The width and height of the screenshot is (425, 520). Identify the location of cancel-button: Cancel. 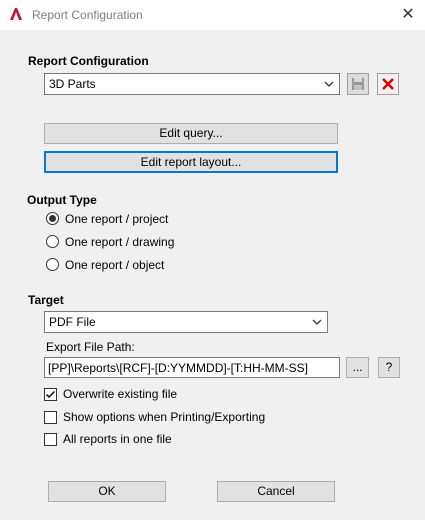
(276, 491).